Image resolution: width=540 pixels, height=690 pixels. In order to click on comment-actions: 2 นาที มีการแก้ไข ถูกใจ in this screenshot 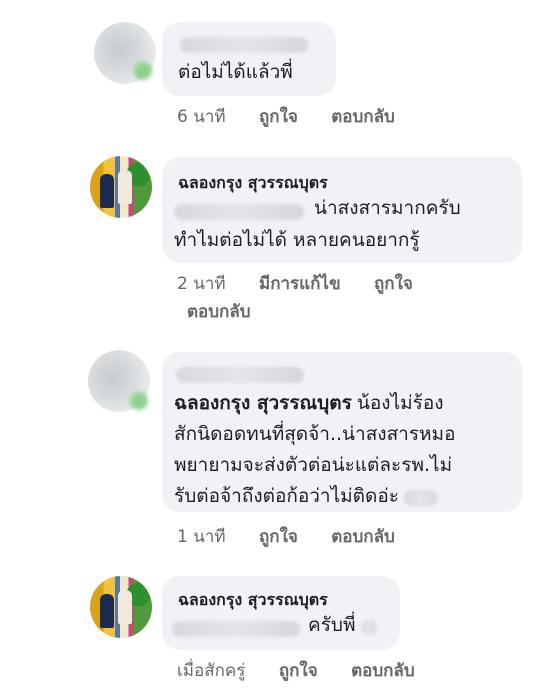, I will do `click(309, 283)`.